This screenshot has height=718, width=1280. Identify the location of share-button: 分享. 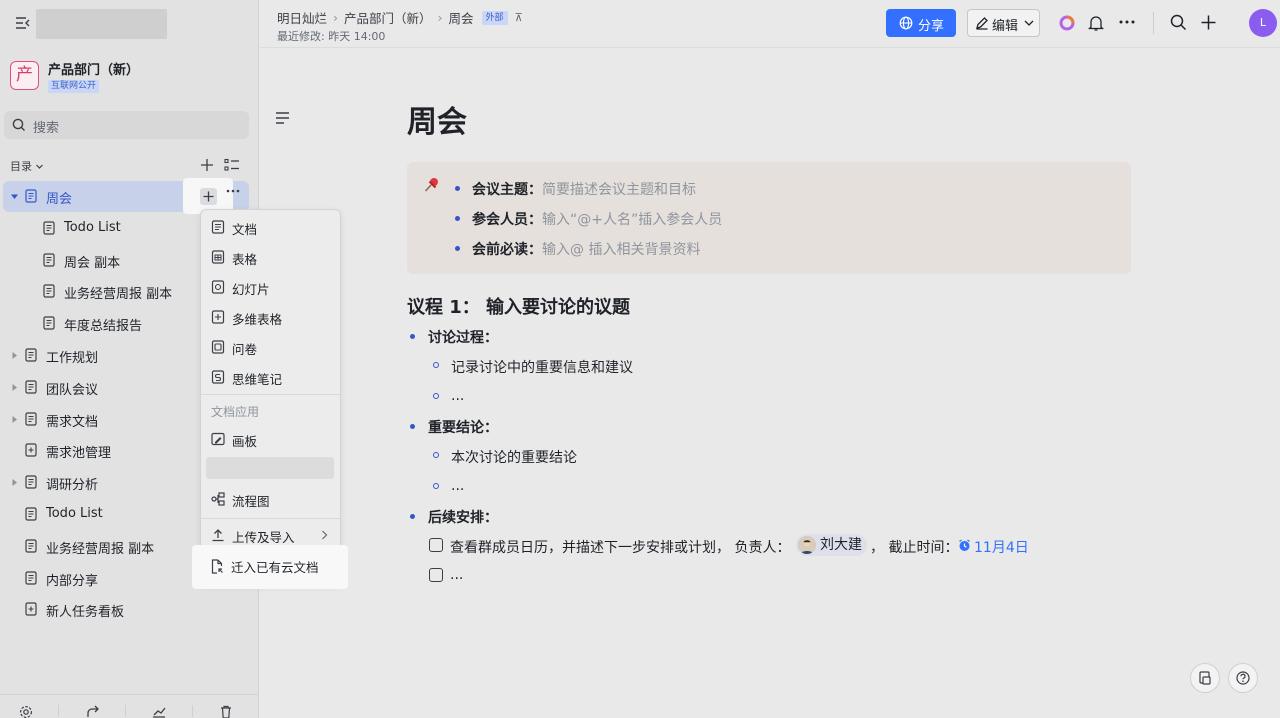
(921, 23).